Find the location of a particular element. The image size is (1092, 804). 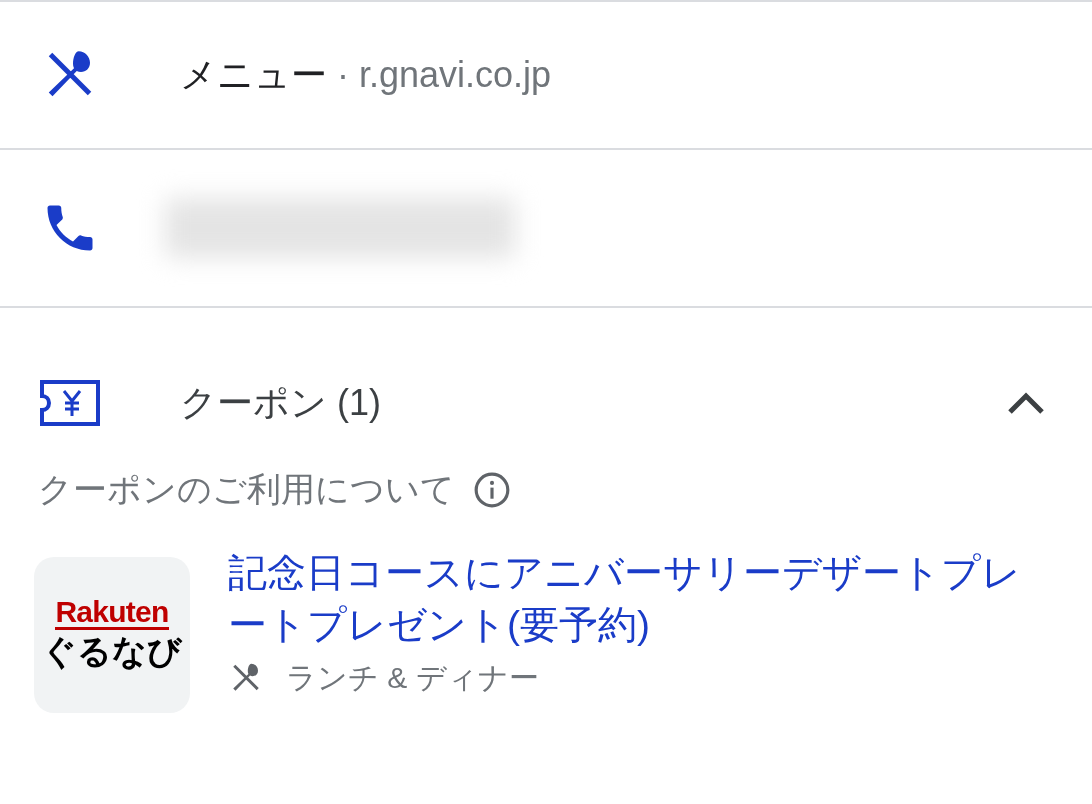

coupon-title: 記念日コースにアニバーサリーデザートプレートプレゼント(要予約) is located at coordinates (638, 599).